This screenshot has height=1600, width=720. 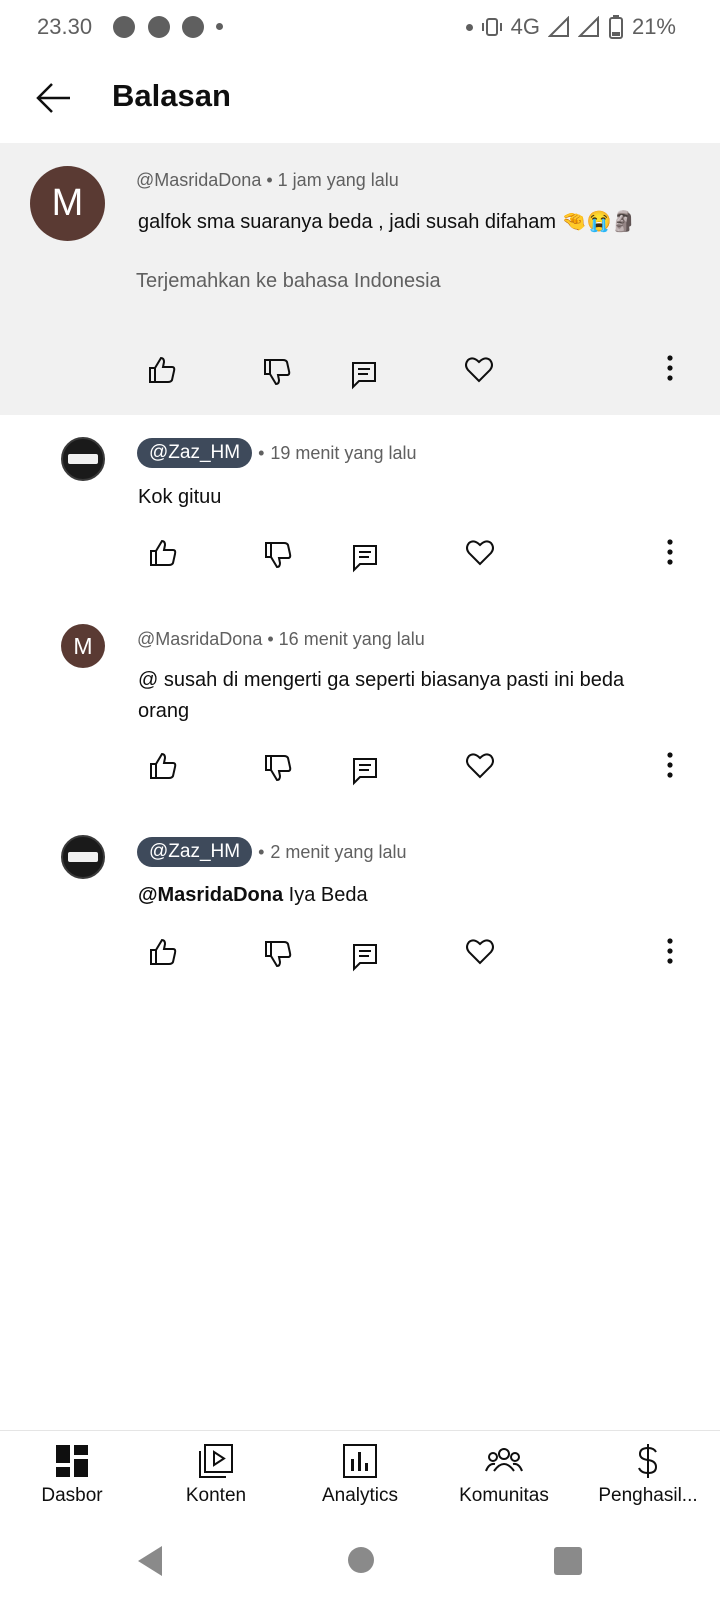 What do you see at coordinates (210, 895) in the screenshot?
I see `reply-mention: @MasridaDona` at bounding box center [210, 895].